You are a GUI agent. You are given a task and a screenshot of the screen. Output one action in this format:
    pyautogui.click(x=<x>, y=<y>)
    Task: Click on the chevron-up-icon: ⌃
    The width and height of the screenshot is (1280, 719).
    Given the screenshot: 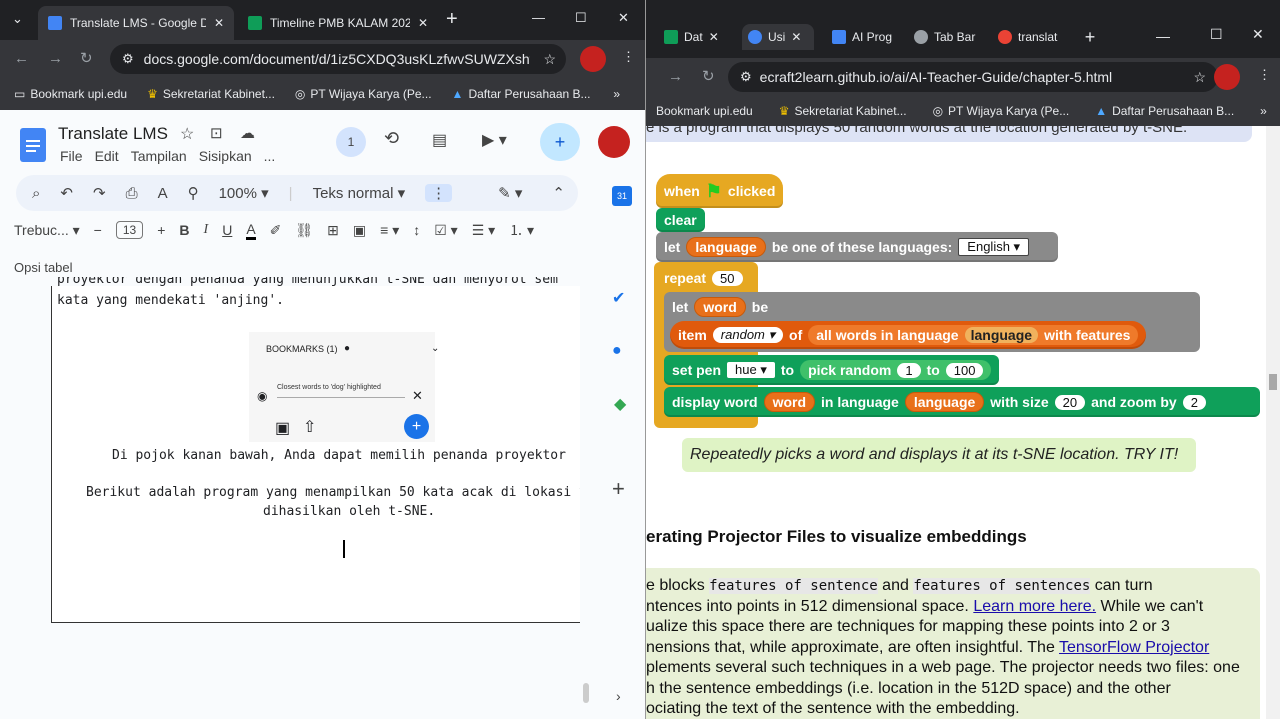 What is the action you would take?
    pyautogui.click(x=558, y=193)
    